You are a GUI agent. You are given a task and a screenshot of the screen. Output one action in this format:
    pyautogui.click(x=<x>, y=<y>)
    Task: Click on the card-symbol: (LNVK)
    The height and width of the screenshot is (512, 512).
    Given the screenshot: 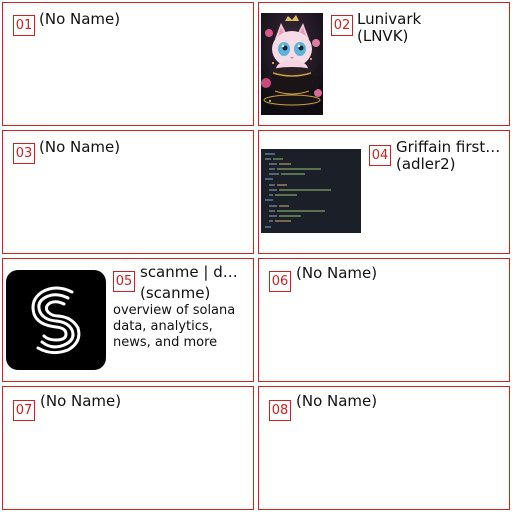 What is the action you would take?
    pyautogui.click(x=383, y=36)
    